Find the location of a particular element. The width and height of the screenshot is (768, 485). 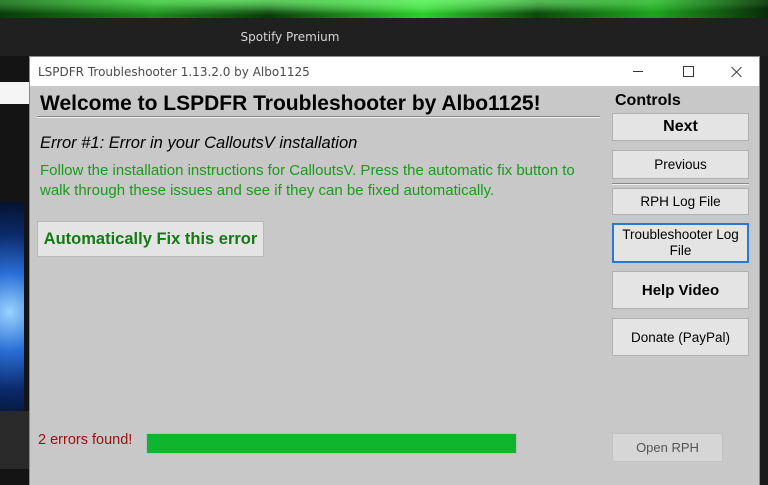

donate-paypal-button: Donate (PayPal) is located at coordinates (680, 337).